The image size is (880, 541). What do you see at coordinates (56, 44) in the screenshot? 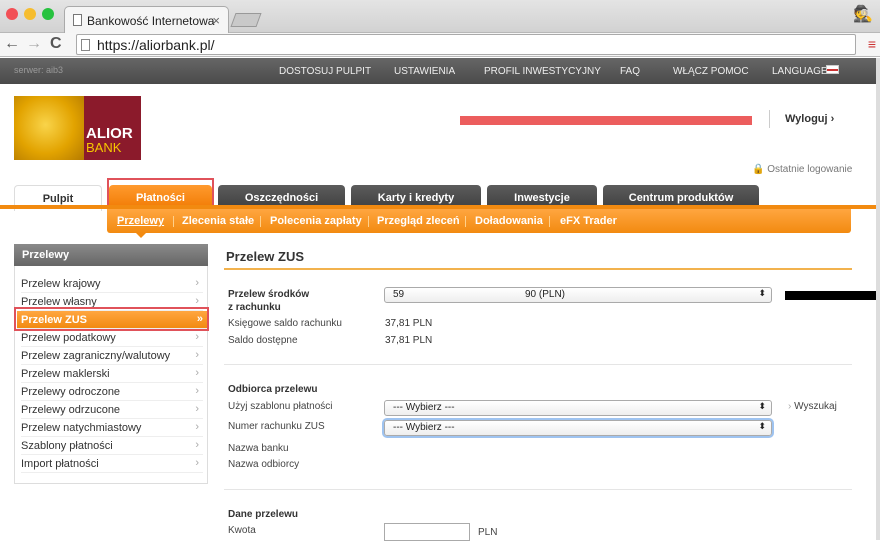
I see `reload-icon: C` at bounding box center [56, 44].